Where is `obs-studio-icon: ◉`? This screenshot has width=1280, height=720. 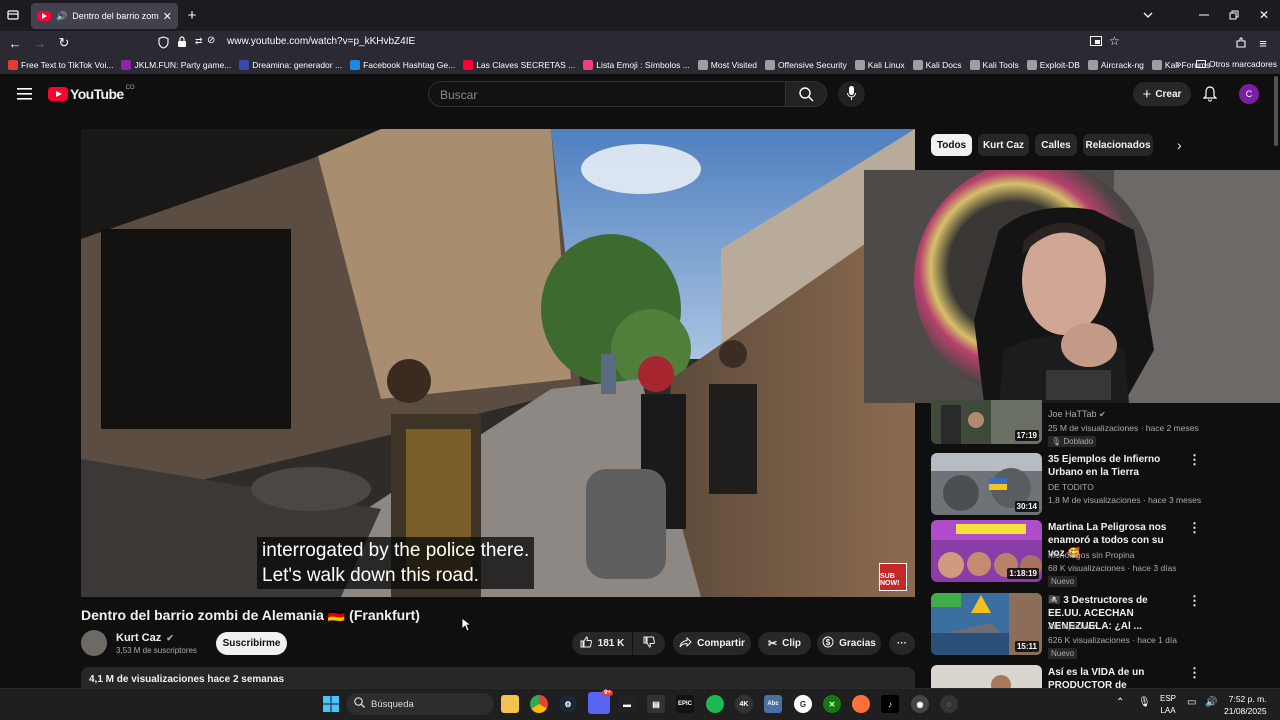 obs-studio-icon: ◉ is located at coordinates (920, 704).